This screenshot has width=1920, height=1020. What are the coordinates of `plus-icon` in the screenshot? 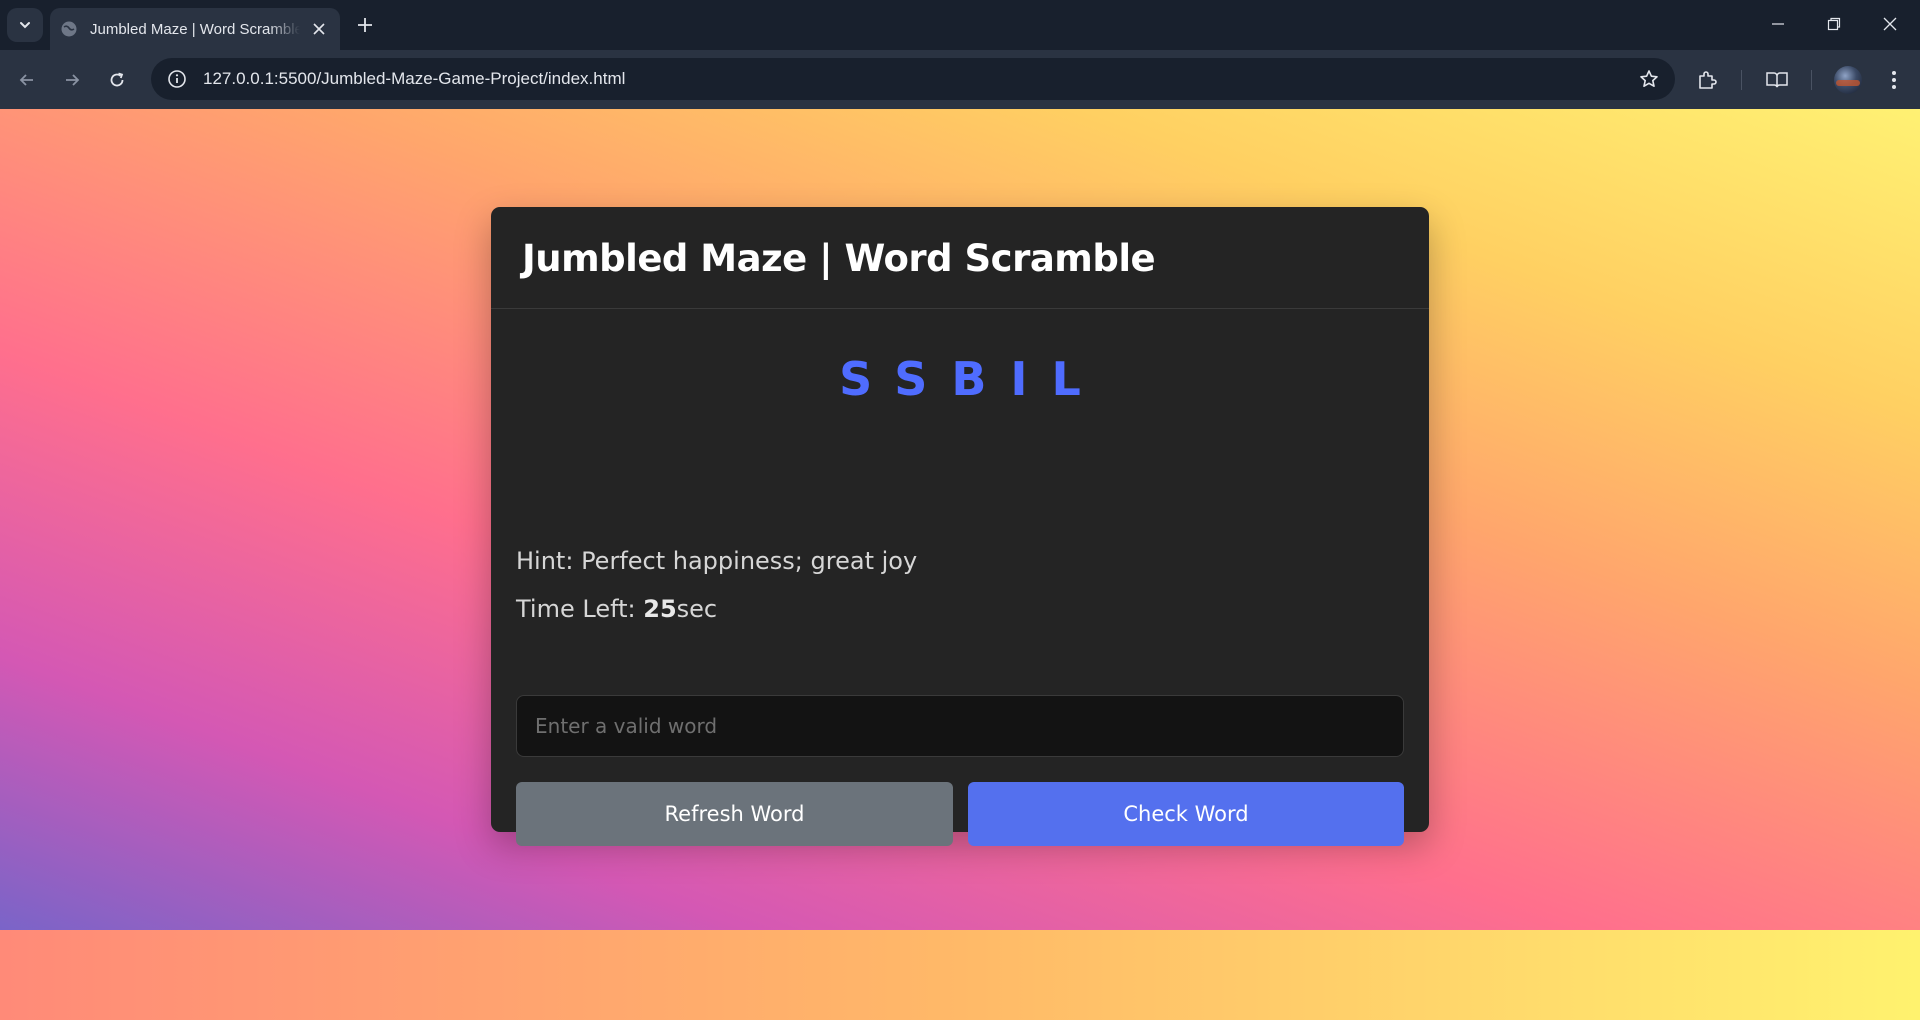 It's located at (365, 25).